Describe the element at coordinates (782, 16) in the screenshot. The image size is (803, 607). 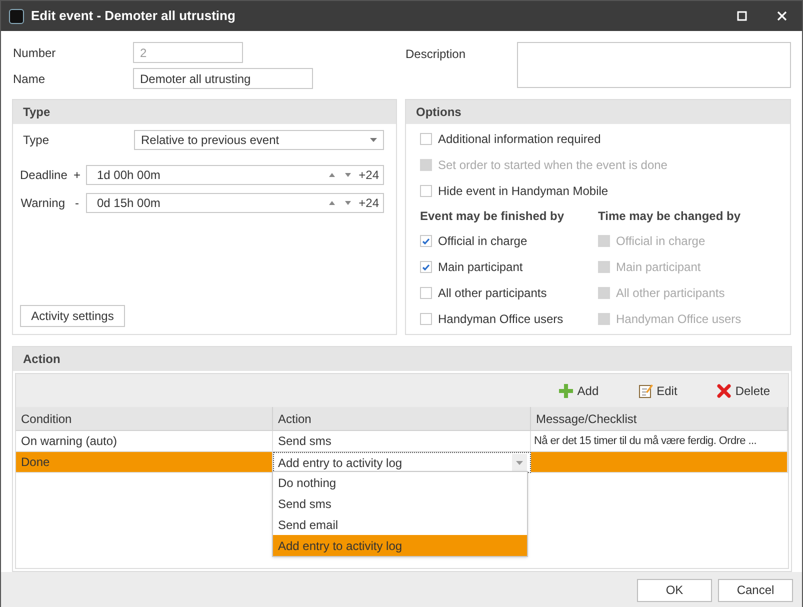
I see `close-icon` at that location.